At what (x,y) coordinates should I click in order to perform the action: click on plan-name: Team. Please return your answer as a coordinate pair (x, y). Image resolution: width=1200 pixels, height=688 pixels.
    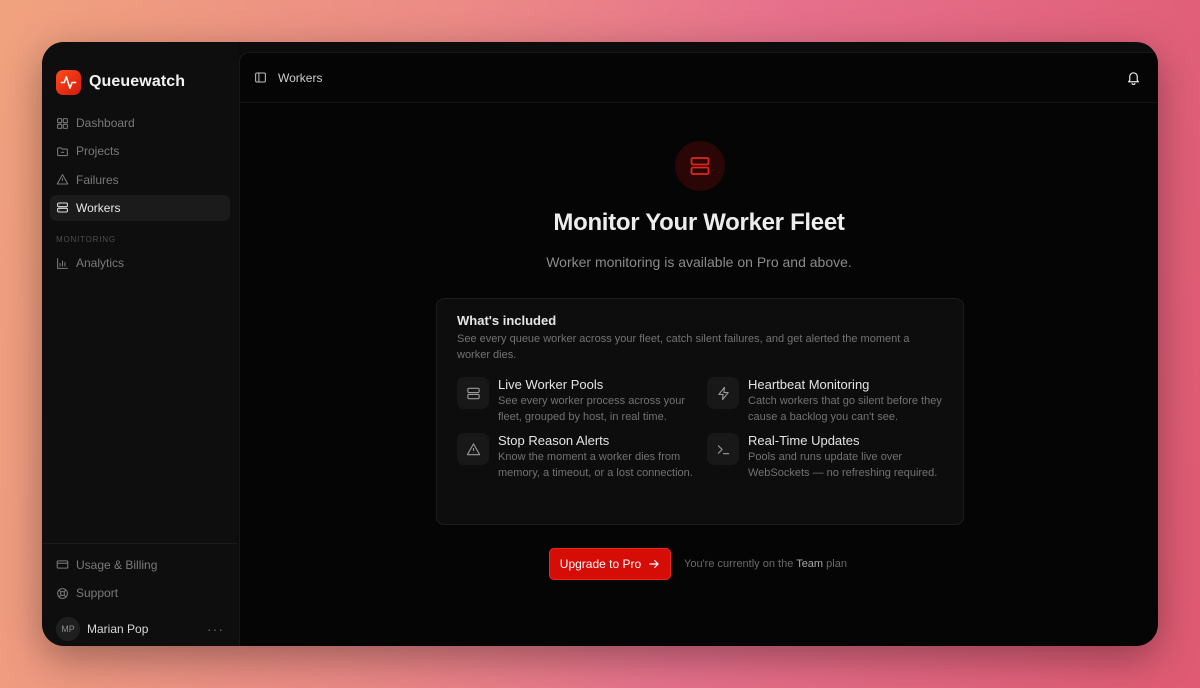
    Looking at the image, I should click on (810, 564).